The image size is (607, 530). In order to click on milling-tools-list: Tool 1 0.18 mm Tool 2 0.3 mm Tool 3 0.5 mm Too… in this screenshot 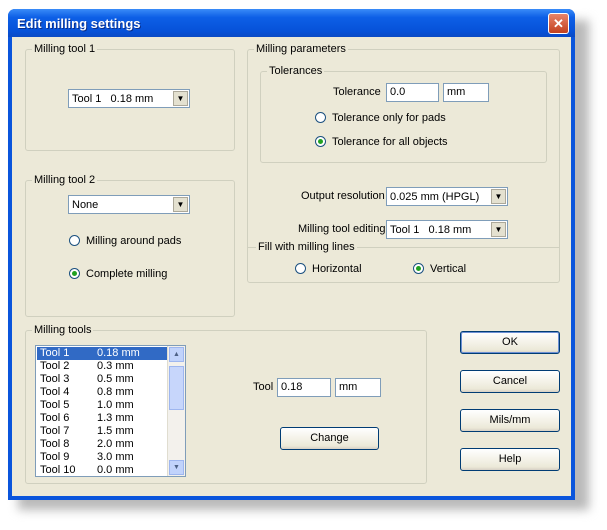, I will do `click(110, 411)`.